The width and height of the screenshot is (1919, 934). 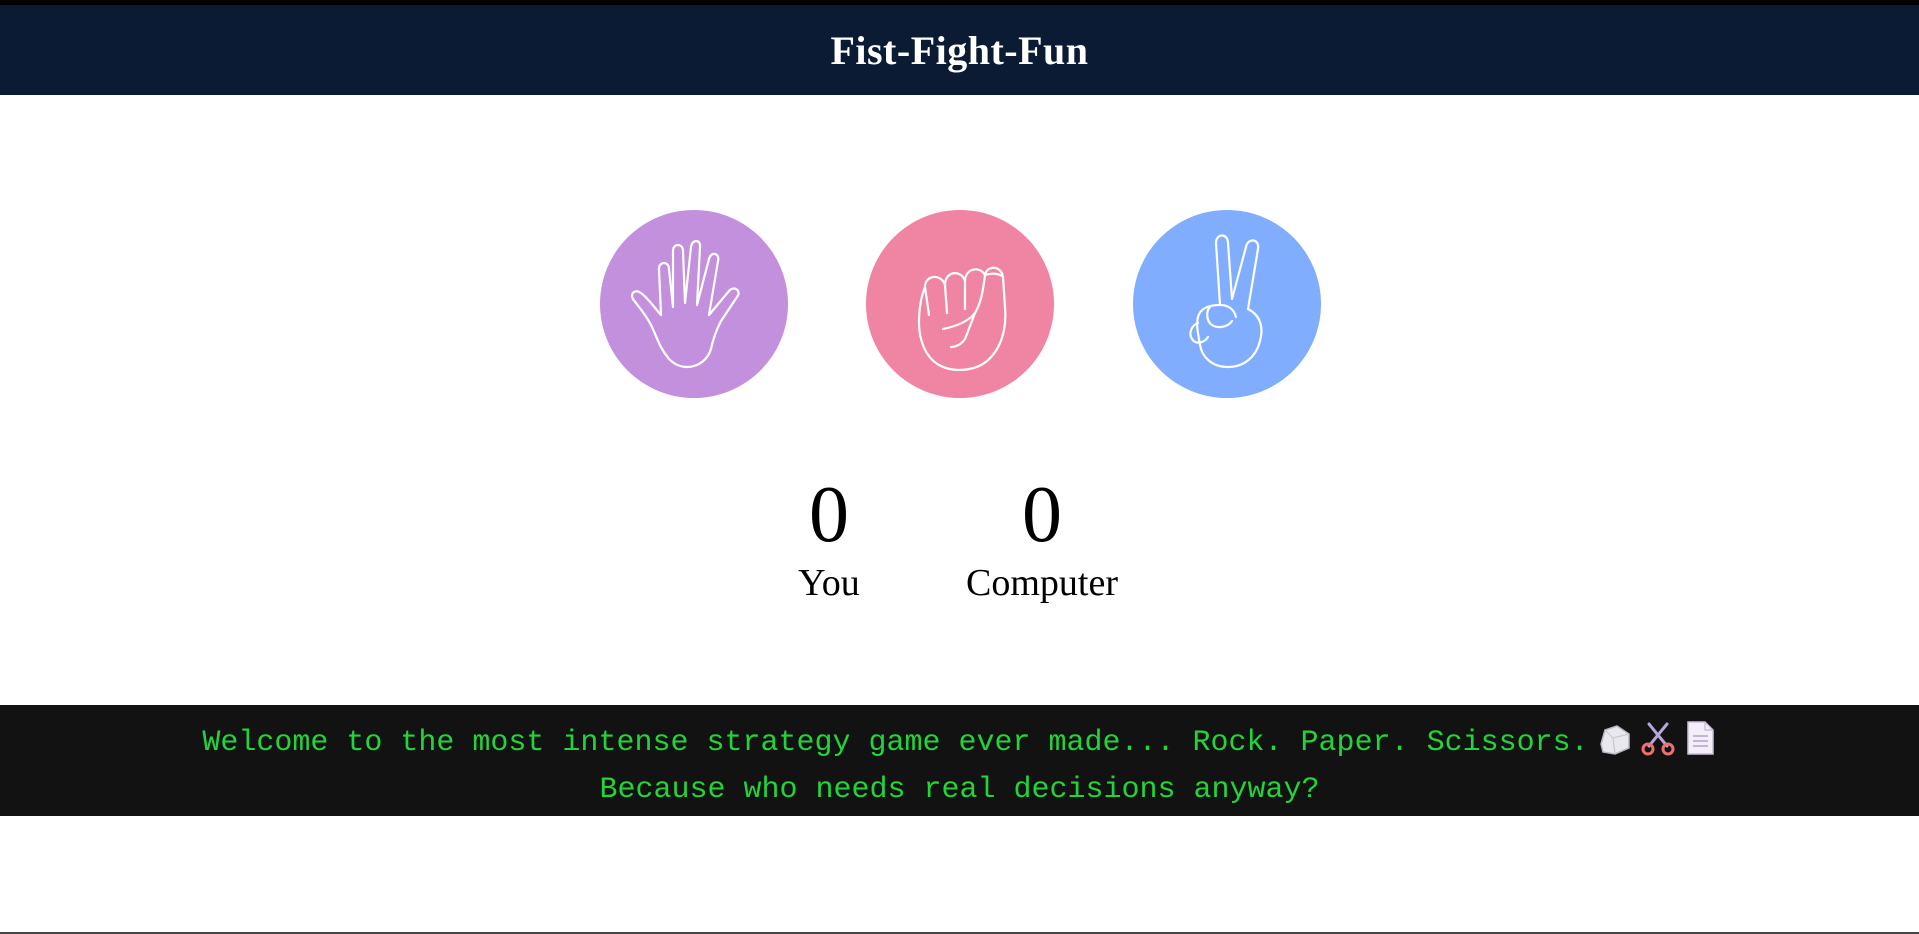 I want to click on rock-button, so click(x=960, y=304).